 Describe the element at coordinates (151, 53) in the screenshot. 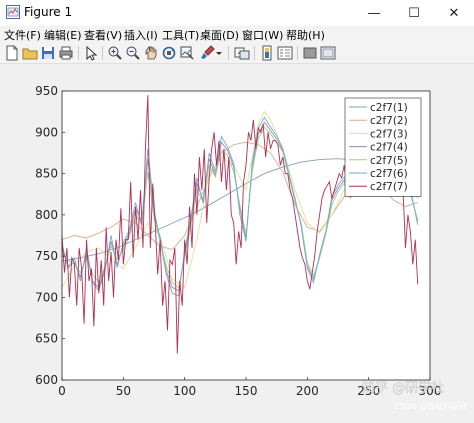

I see `pan-icon` at that location.